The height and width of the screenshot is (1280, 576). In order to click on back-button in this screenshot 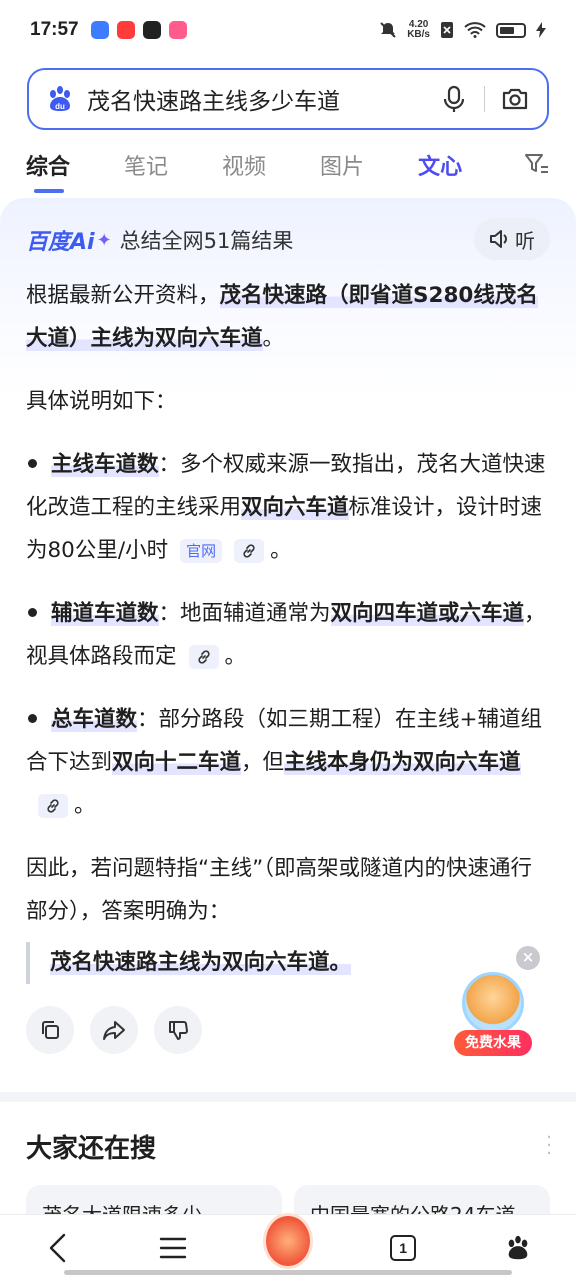, I will do `click(58, 1248)`.